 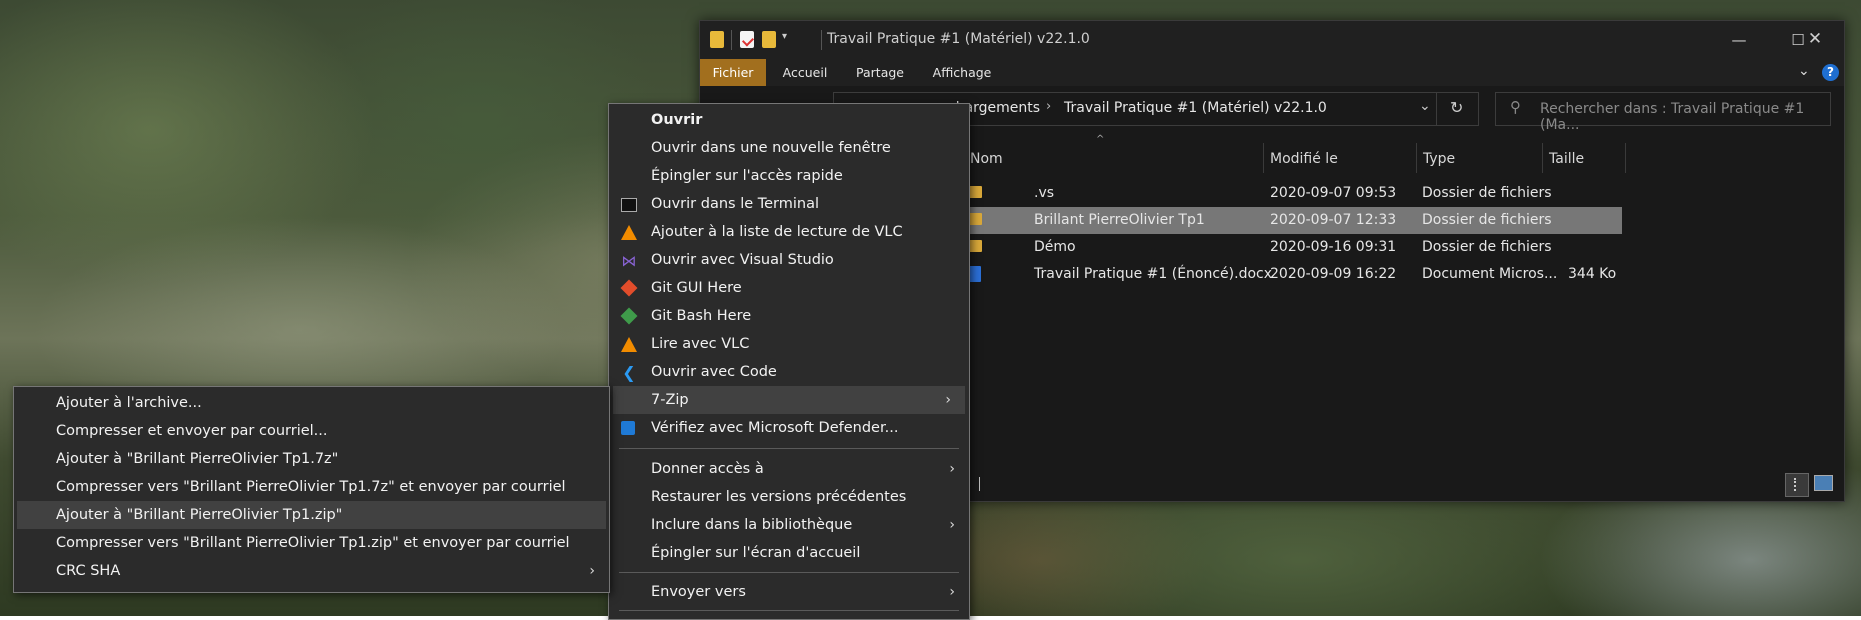 I want to click on menu-item-open-terminal: Ouvrir dans le Terminal, so click(x=789, y=204).